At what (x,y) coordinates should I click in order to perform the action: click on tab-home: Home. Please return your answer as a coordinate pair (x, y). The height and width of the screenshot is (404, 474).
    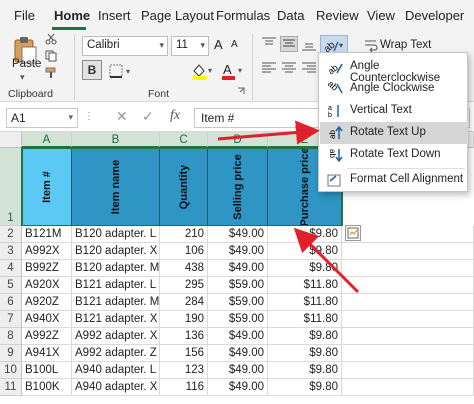
    Looking at the image, I should click on (72, 15).